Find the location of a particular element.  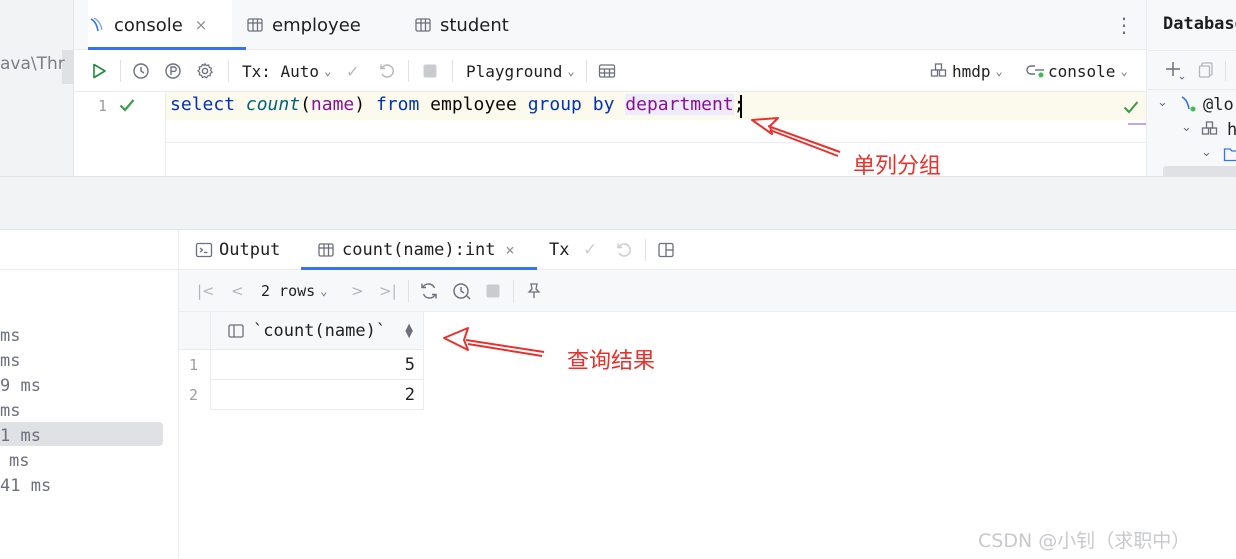

more-tabs-icon: ⋮ is located at coordinates (1124, 25).